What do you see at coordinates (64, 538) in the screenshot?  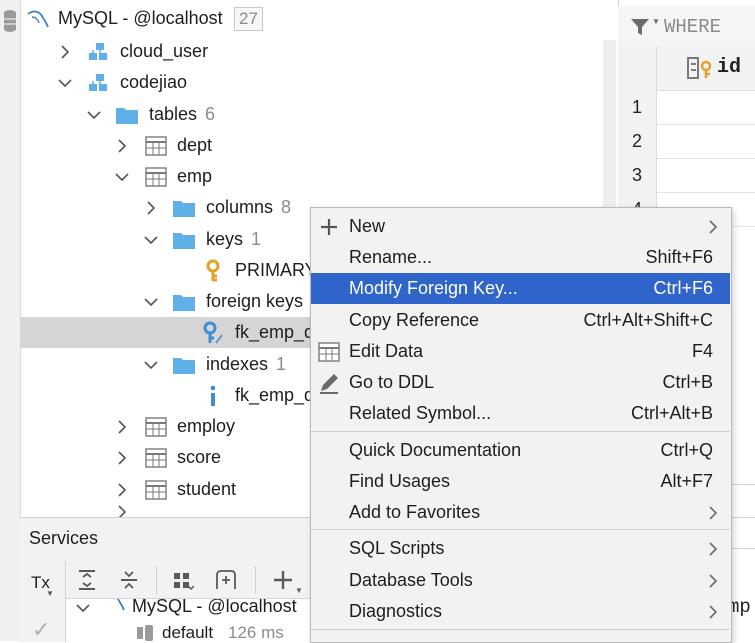 I see `services-title: Services` at bounding box center [64, 538].